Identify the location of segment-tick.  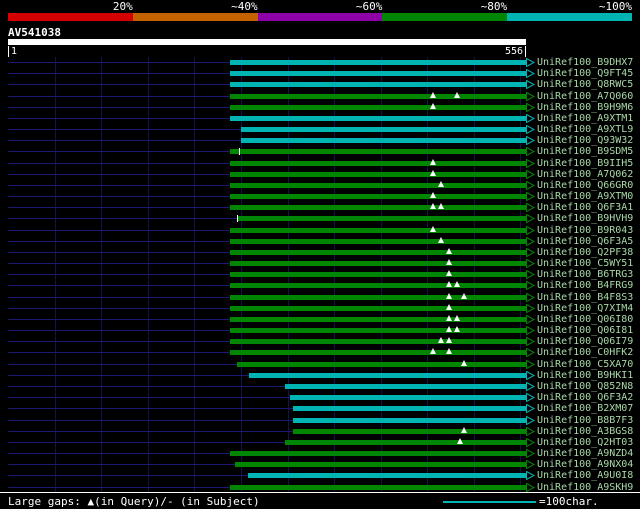
(238, 219).